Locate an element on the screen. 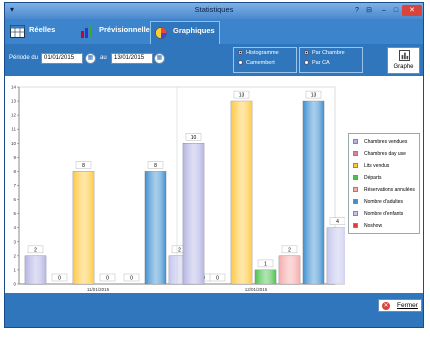 The width and height of the screenshot is (430, 337). graphe-label: Graphe is located at coordinates (403, 67).